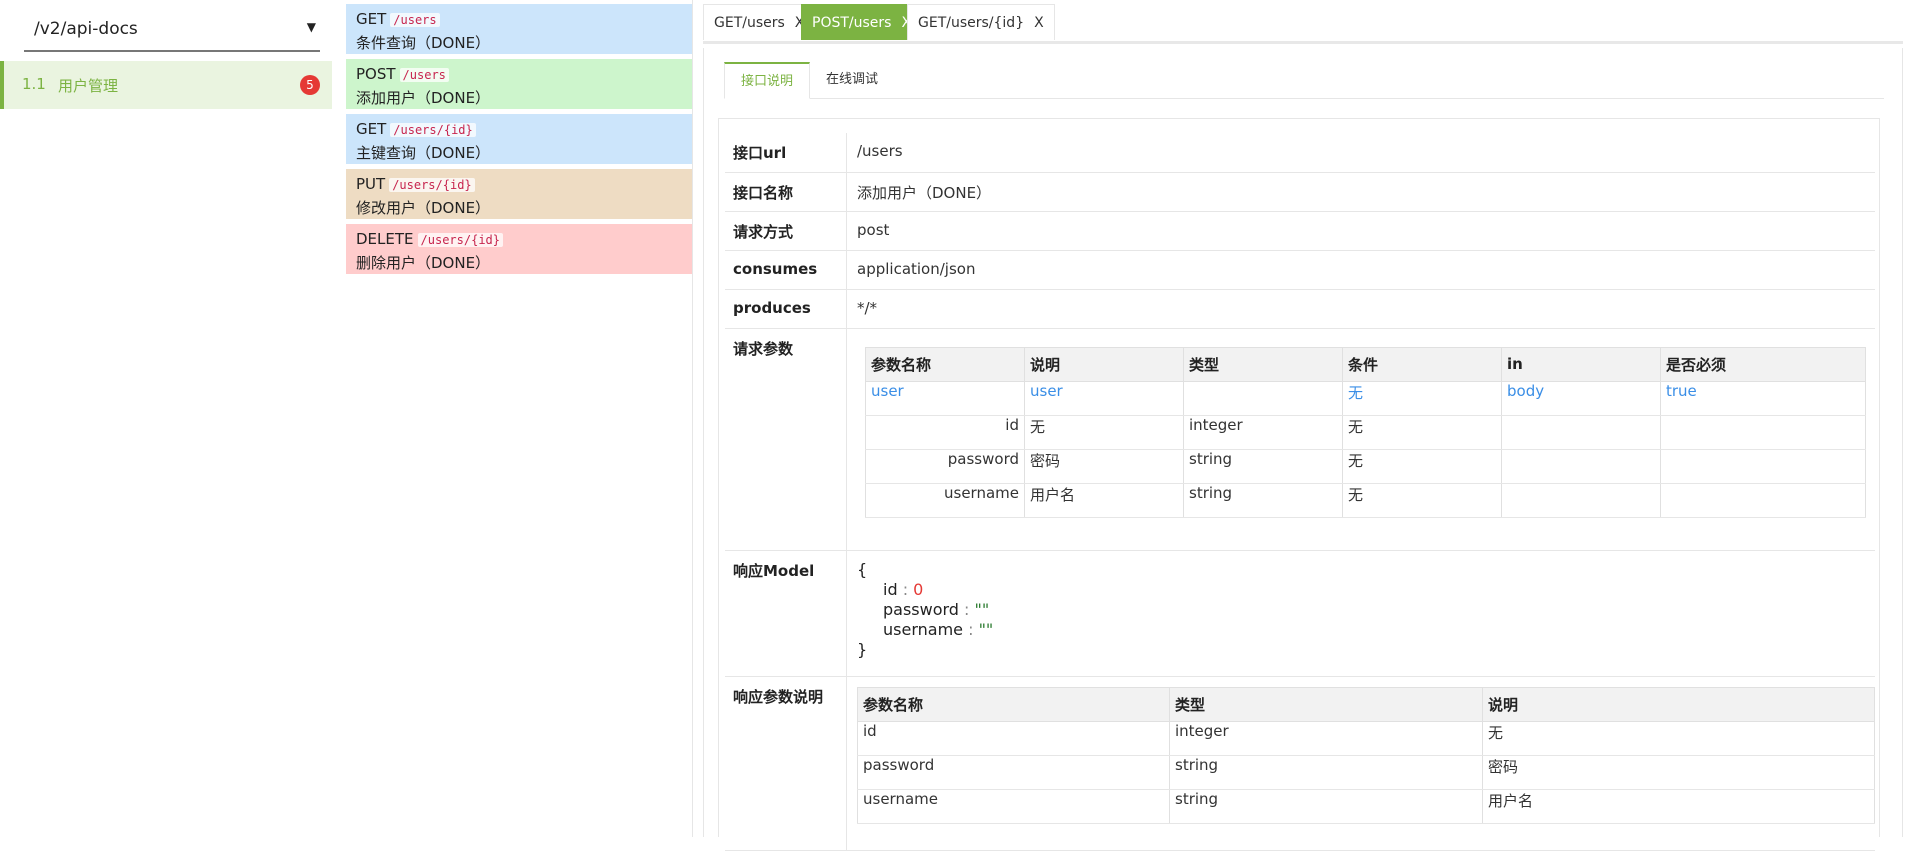  Describe the element at coordinates (1304, 80) in the screenshot. I see `inner-tabs: 接口说明 在线调试` at that location.